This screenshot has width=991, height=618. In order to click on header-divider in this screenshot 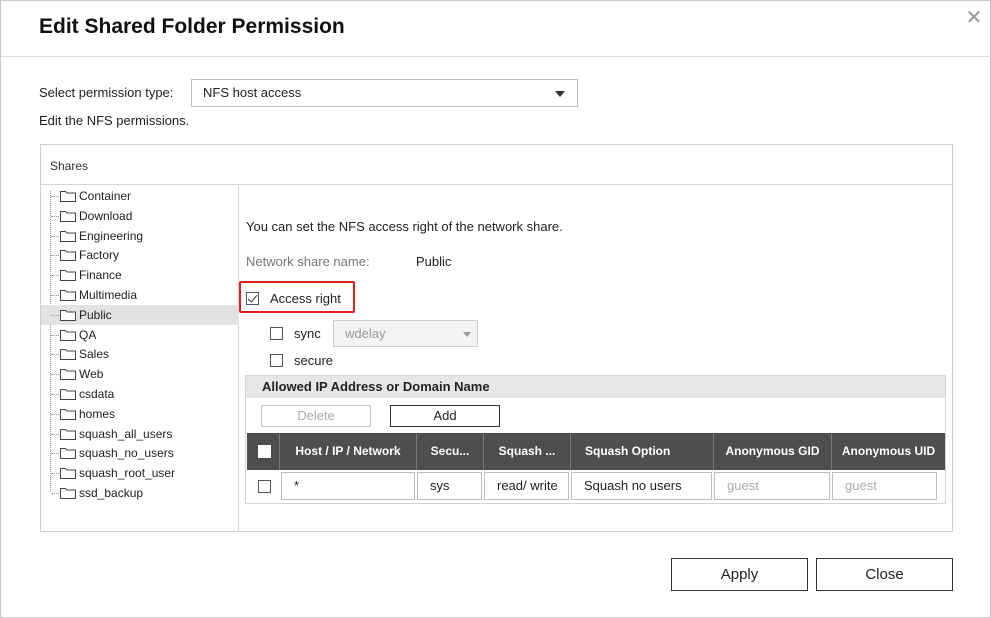, I will do `click(496, 56)`.